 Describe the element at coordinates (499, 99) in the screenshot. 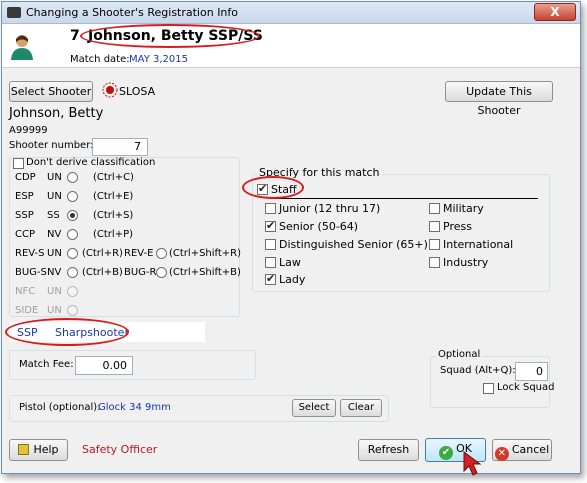

I see `update-shooter-button: Update This Shooter` at that location.